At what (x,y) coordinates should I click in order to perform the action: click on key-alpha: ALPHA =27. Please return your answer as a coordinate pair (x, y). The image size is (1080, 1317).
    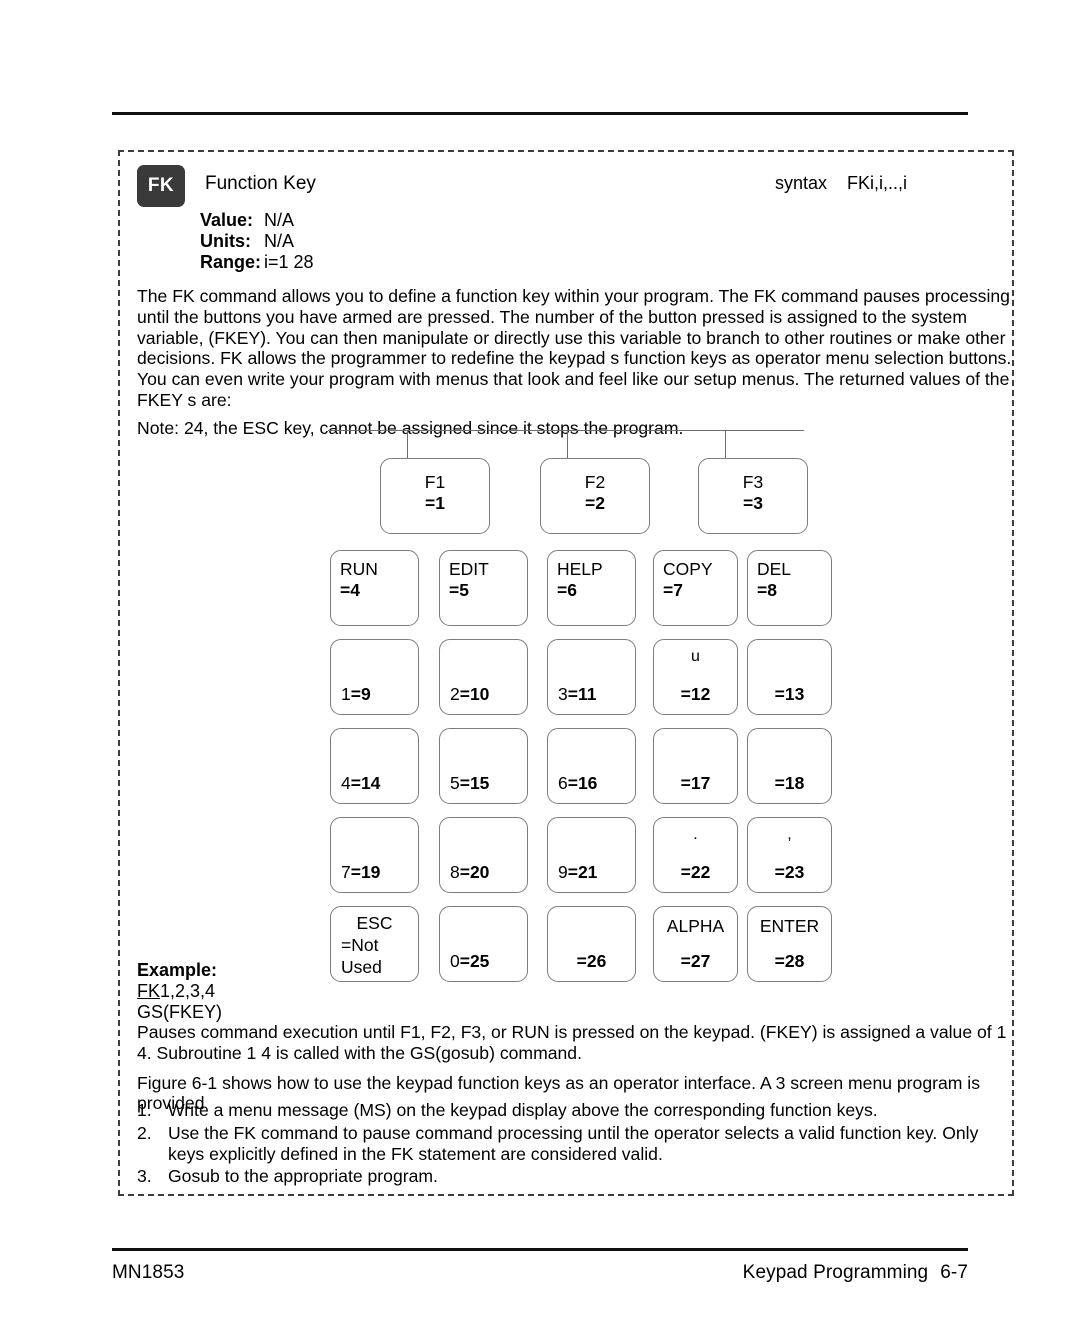
    Looking at the image, I should click on (695, 944).